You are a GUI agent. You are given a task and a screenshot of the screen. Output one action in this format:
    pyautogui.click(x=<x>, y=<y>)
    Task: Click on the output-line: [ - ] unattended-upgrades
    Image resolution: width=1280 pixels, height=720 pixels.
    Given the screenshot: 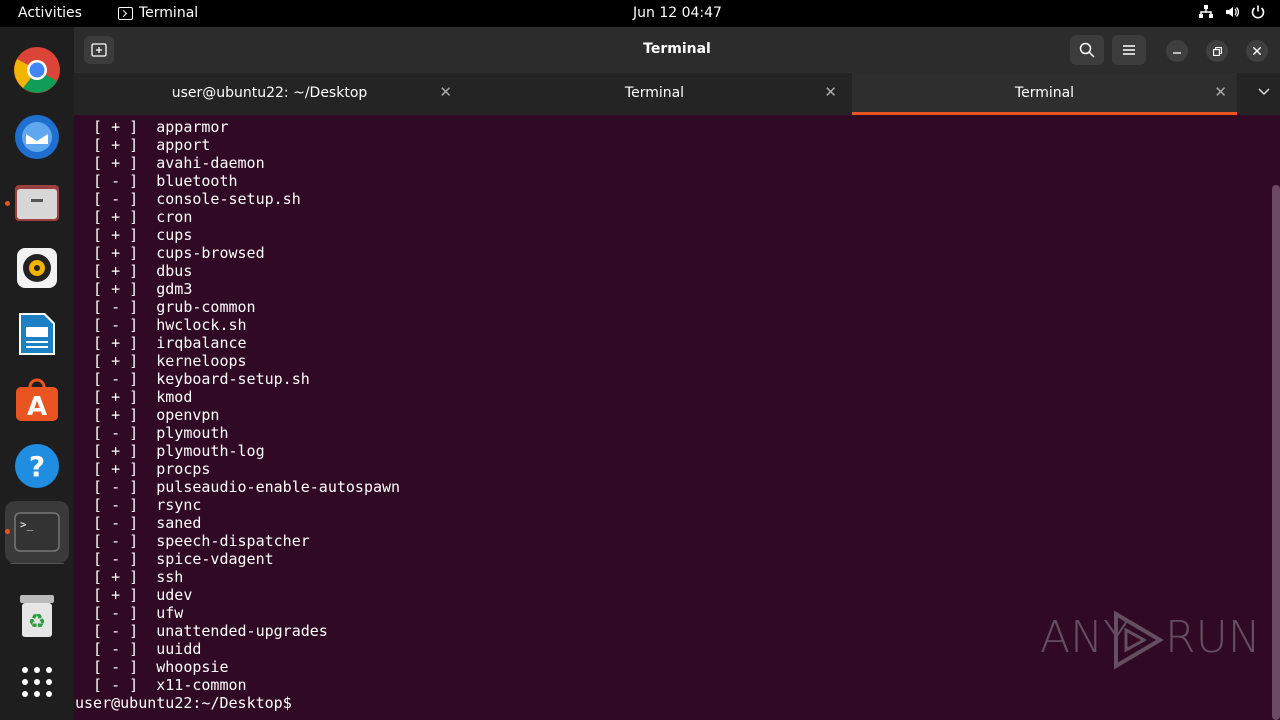 What is the action you would take?
    pyautogui.click(x=206, y=631)
    